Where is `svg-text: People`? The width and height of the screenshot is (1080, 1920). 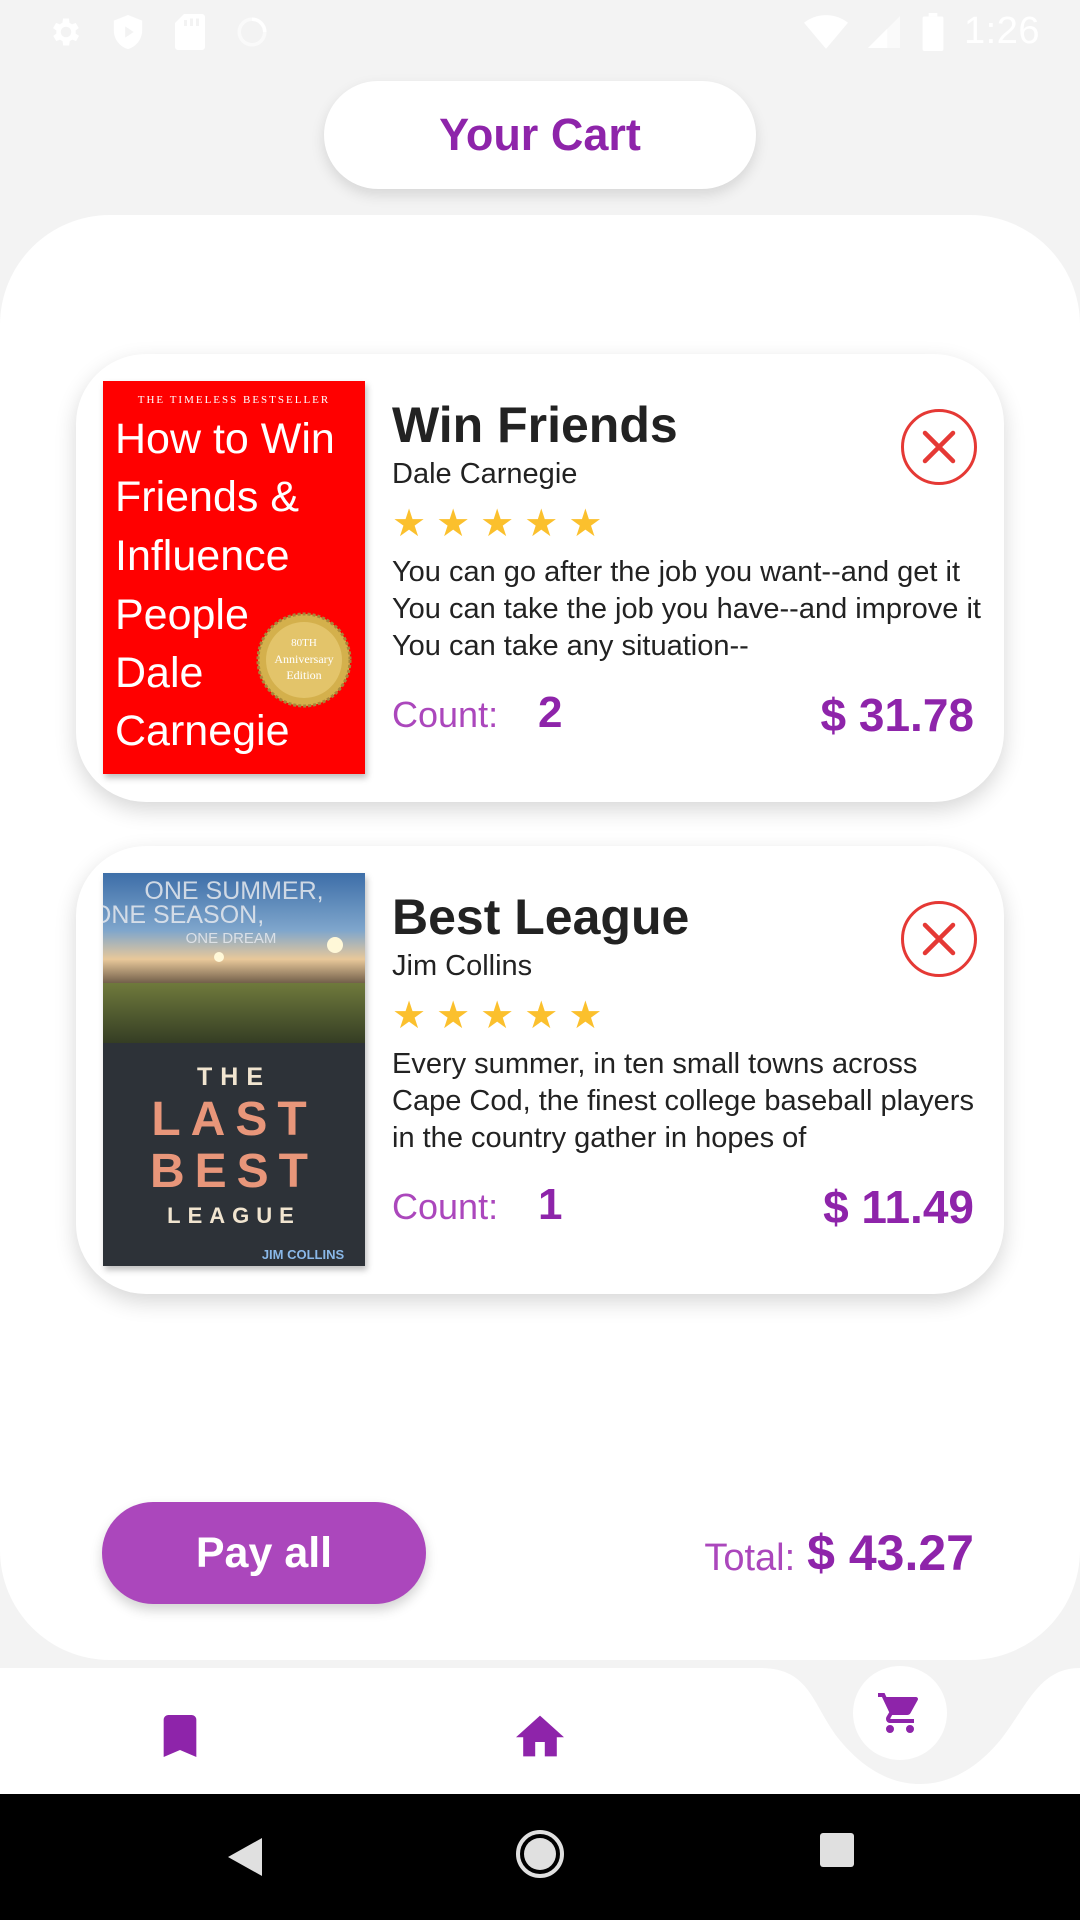 svg-text: People is located at coordinates (182, 615).